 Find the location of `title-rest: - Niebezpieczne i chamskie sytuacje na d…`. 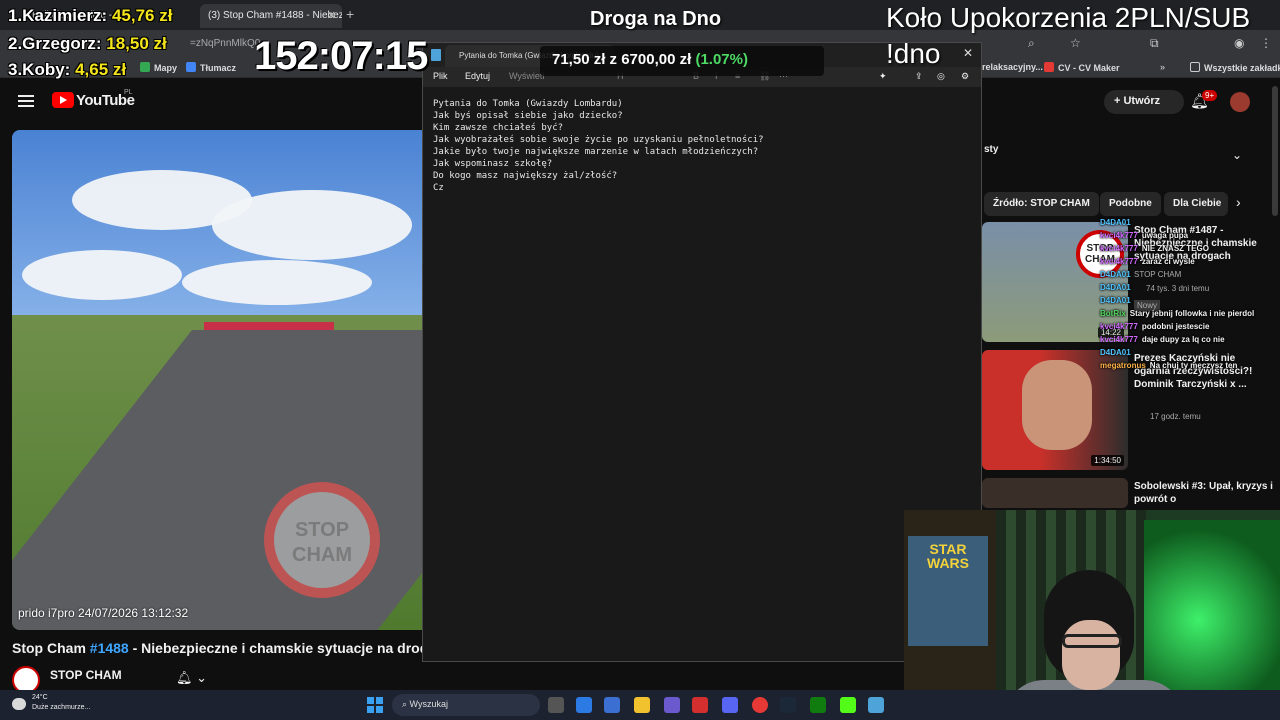

title-rest: - Niebezpieczne i chamskie sytuacje na d… is located at coordinates (276, 648).